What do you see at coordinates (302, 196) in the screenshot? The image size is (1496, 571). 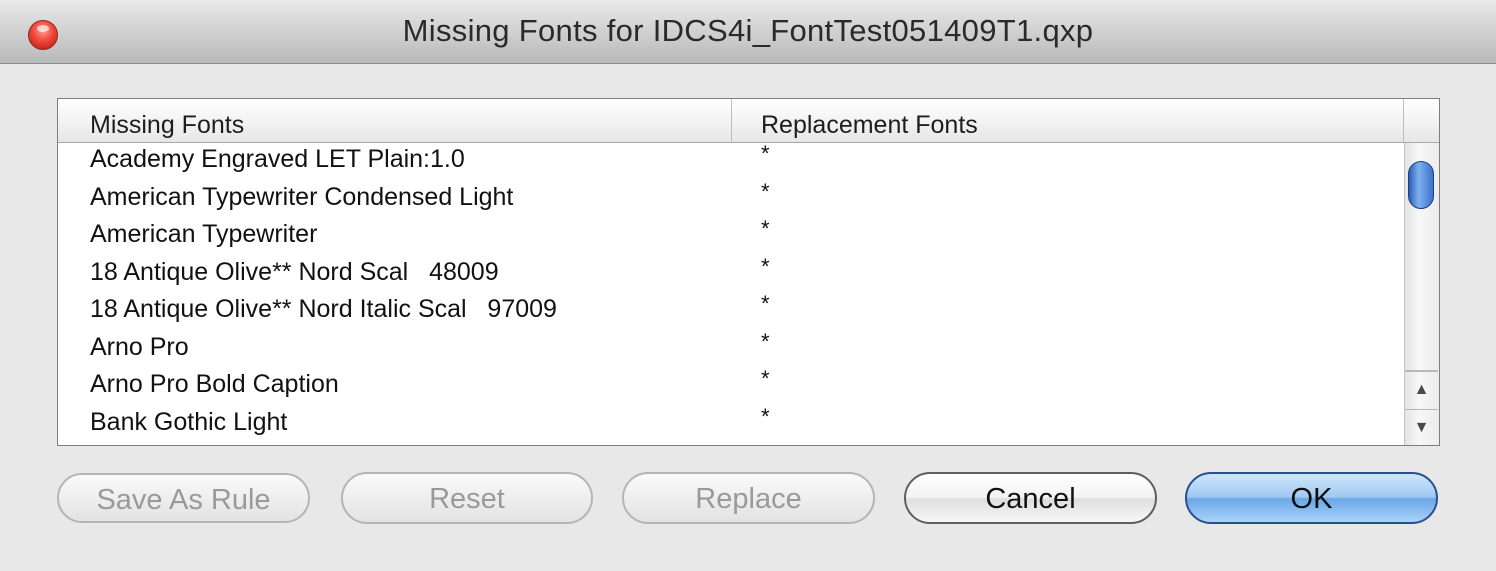 I see `missing-font-cell: American Typewriter Condensed Light` at bounding box center [302, 196].